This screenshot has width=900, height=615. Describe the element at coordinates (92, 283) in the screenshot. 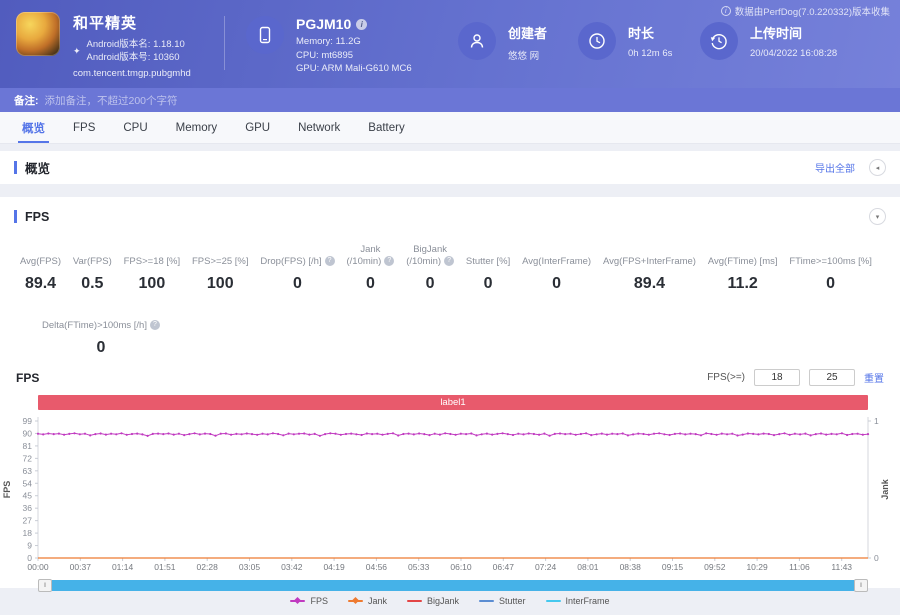

I see `stat-value: 0.5` at that location.